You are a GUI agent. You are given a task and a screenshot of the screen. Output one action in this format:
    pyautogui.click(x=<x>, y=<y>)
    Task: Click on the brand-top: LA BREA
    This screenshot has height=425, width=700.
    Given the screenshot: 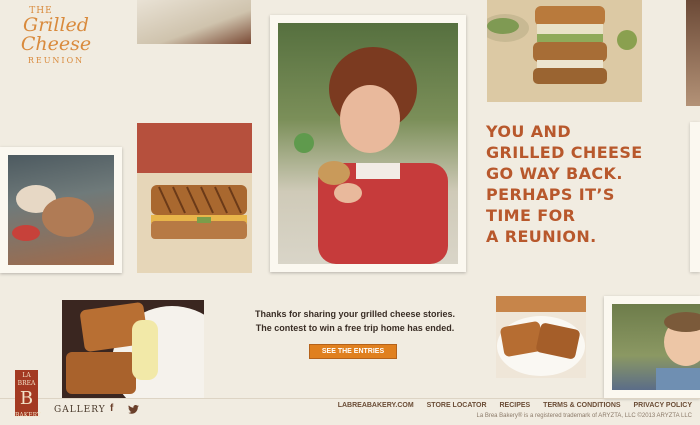 What is the action you would take?
    pyautogui.click(x=26, y=379)
    